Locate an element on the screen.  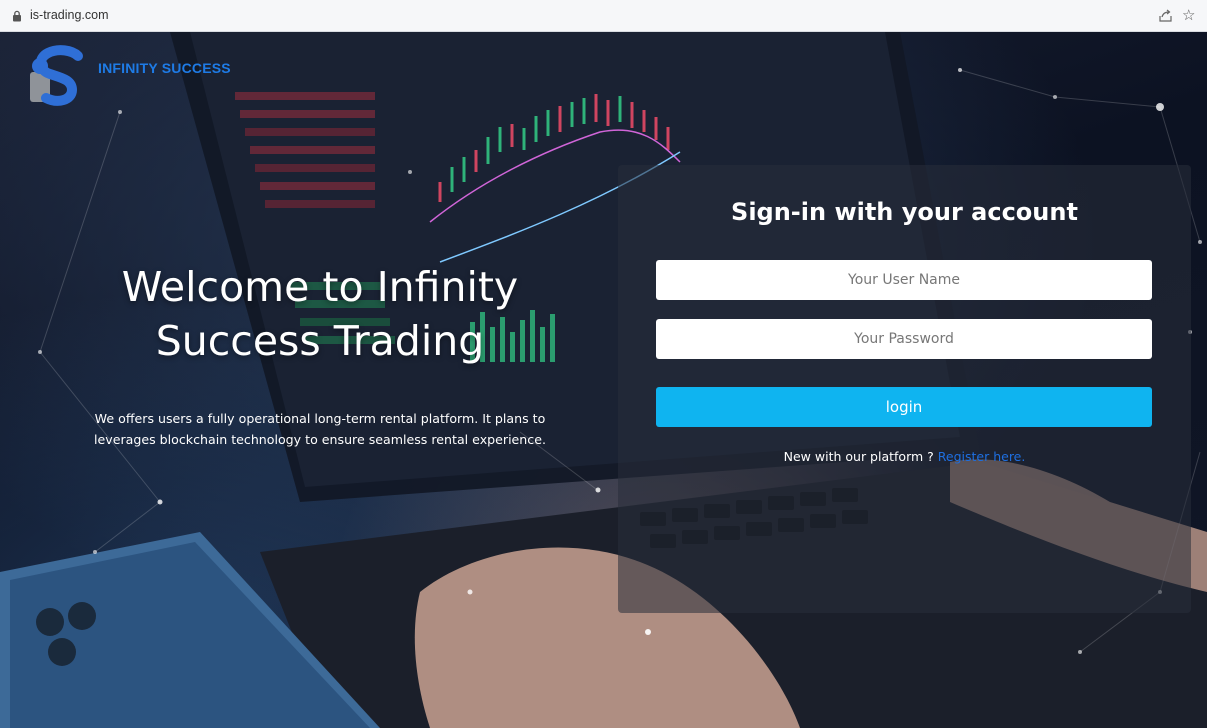
brand-name: INFINITY SUCCESS is located at coordinates (164, 68).